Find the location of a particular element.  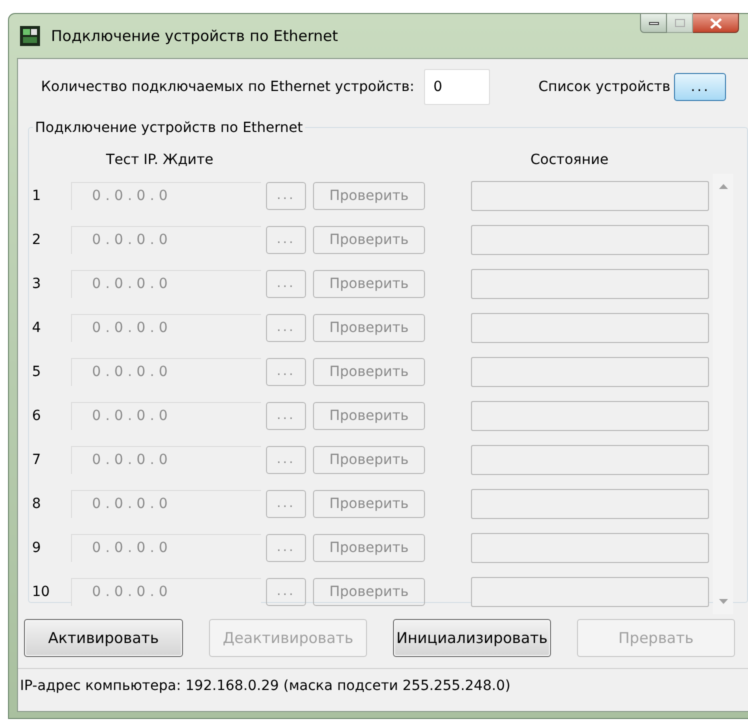

row-number: 5 is located at coordinates (36, 372).